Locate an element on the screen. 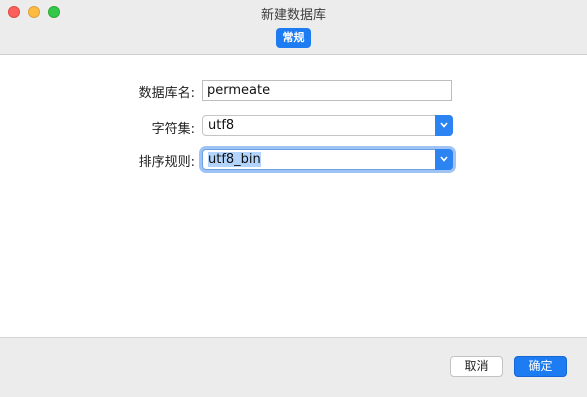  collation-value: utf8_bin is located at coordinates (234, 159).